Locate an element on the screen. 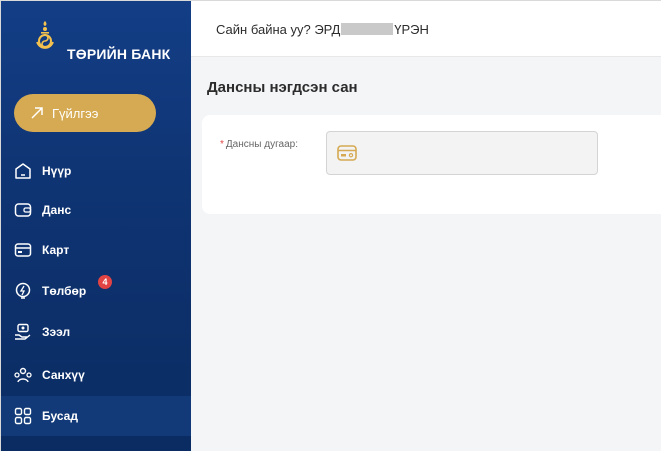  account-number-label: * Дансны дугаар: is located at coordinates (259, 144).